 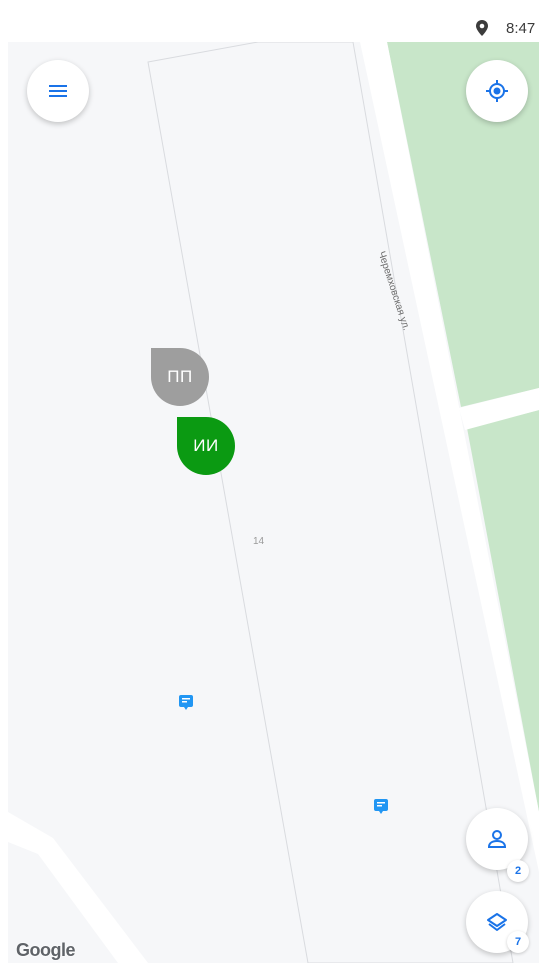 What do you see at coordinates (518, 942) in the screenshot?
I see `layers-count-badge: 7` at bounding box center [518, 942].